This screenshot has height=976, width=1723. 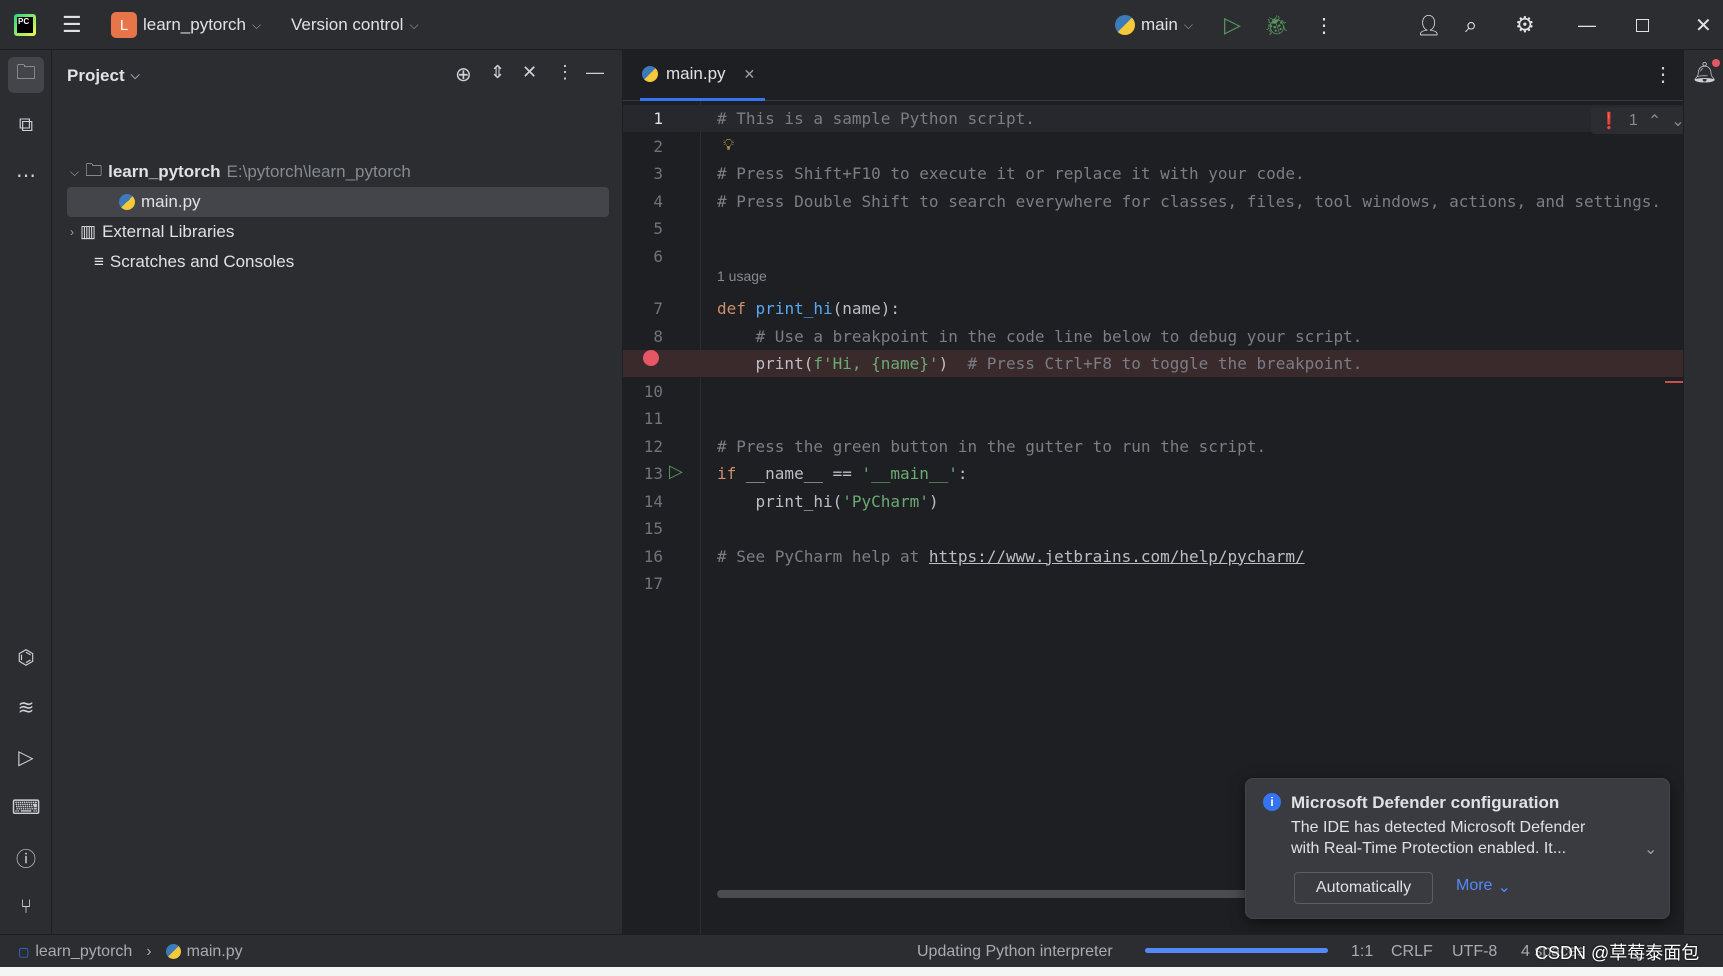 What do you see at coordinates (26, 907) in the screenshot?
I see `git-icon: ⑂` at bounding box center [26, 907].